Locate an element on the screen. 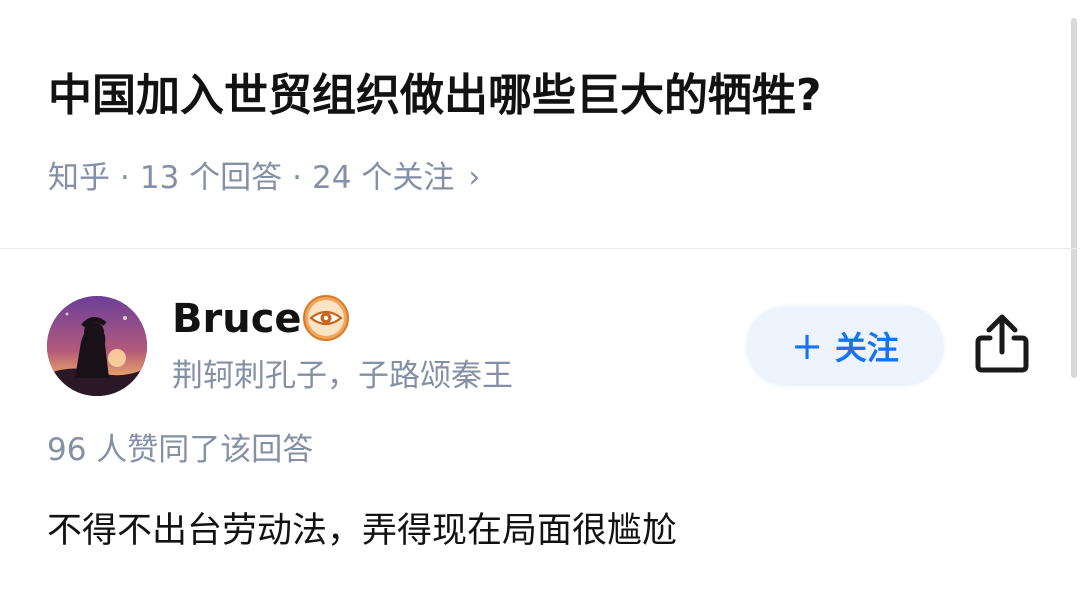  upvote-count: 96 人赞同了该回答 is located at coordinates (180, 450).